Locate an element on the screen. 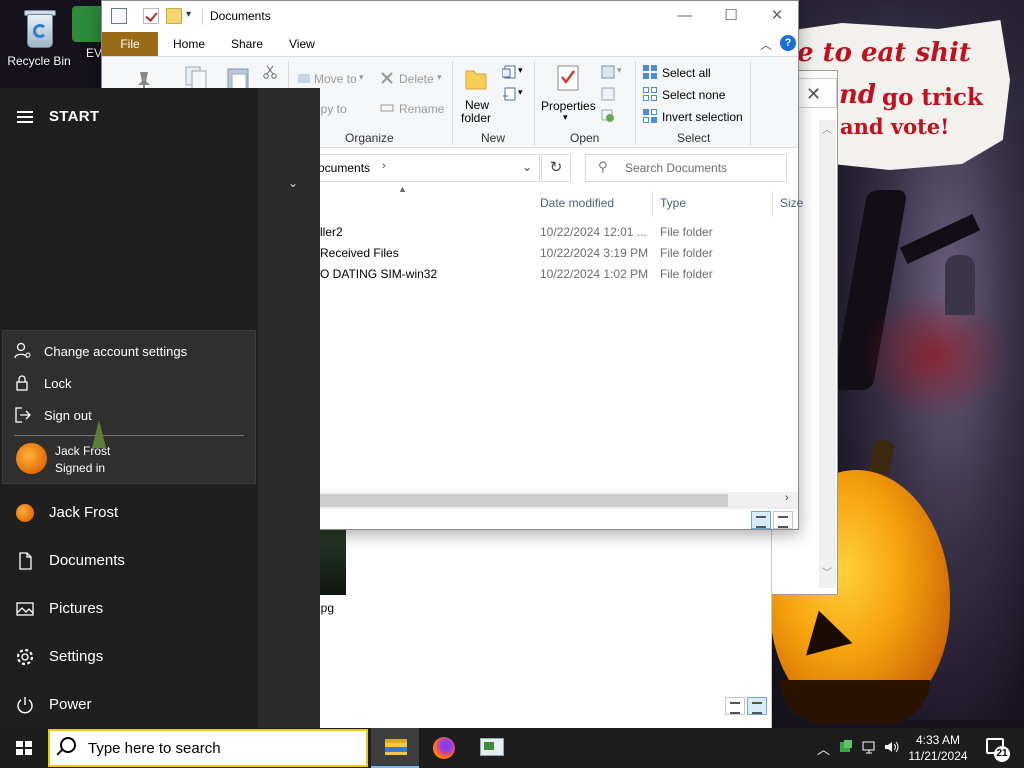 This screenshot has width=1024, height=768. refresh-button: ↻ is located at coordinates (556, 168).